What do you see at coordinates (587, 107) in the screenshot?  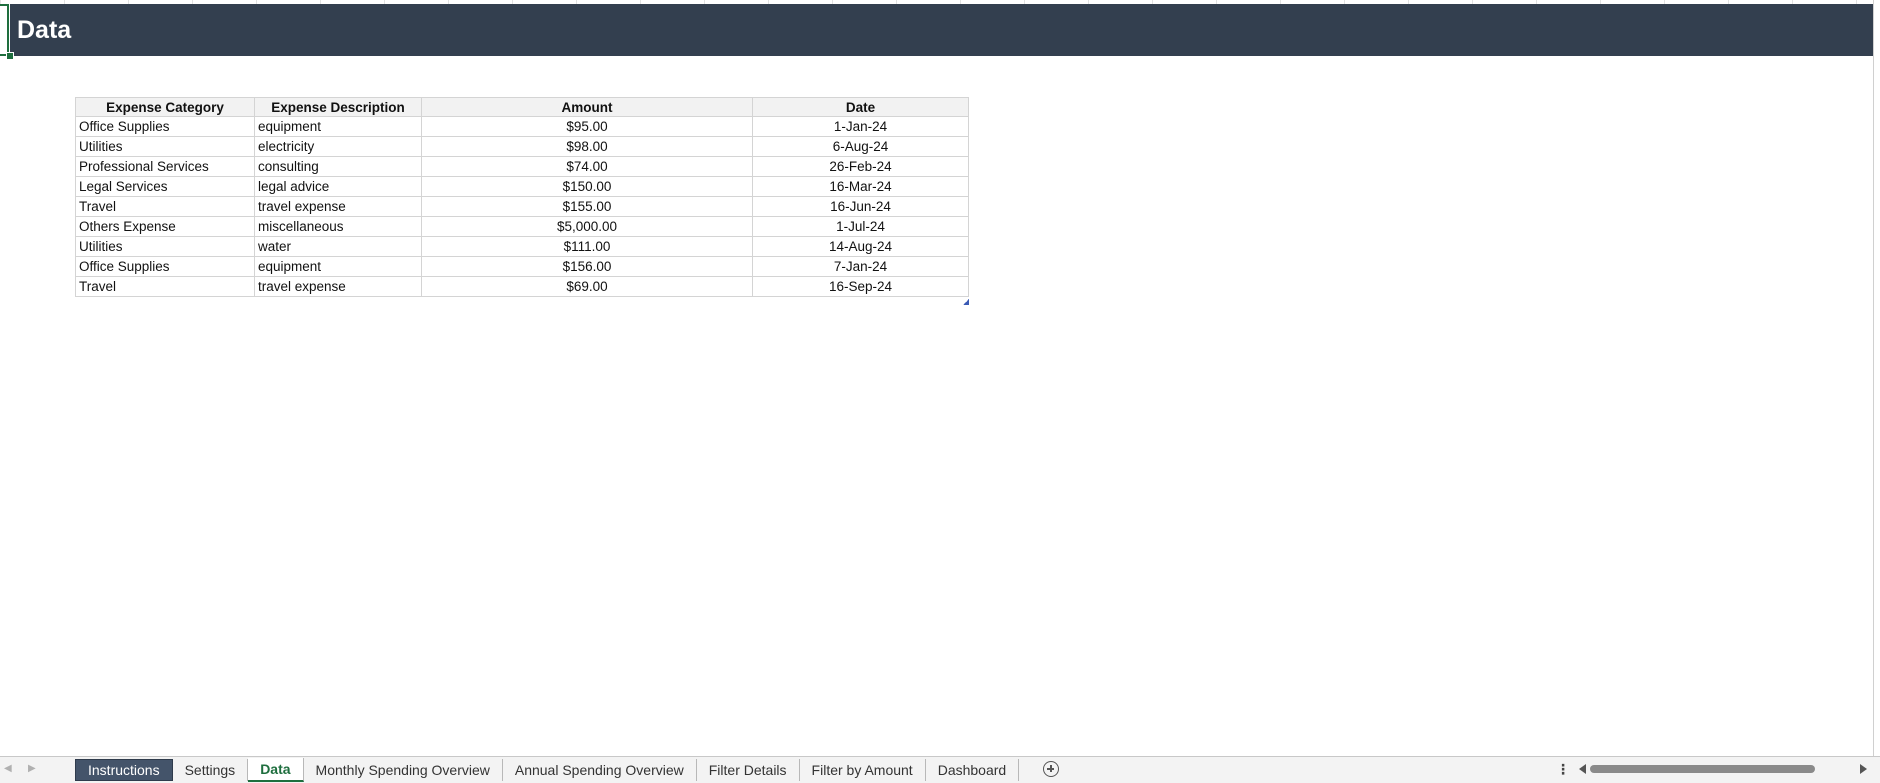 I see `header-amount: Amount` at bounding box center [587, 107].